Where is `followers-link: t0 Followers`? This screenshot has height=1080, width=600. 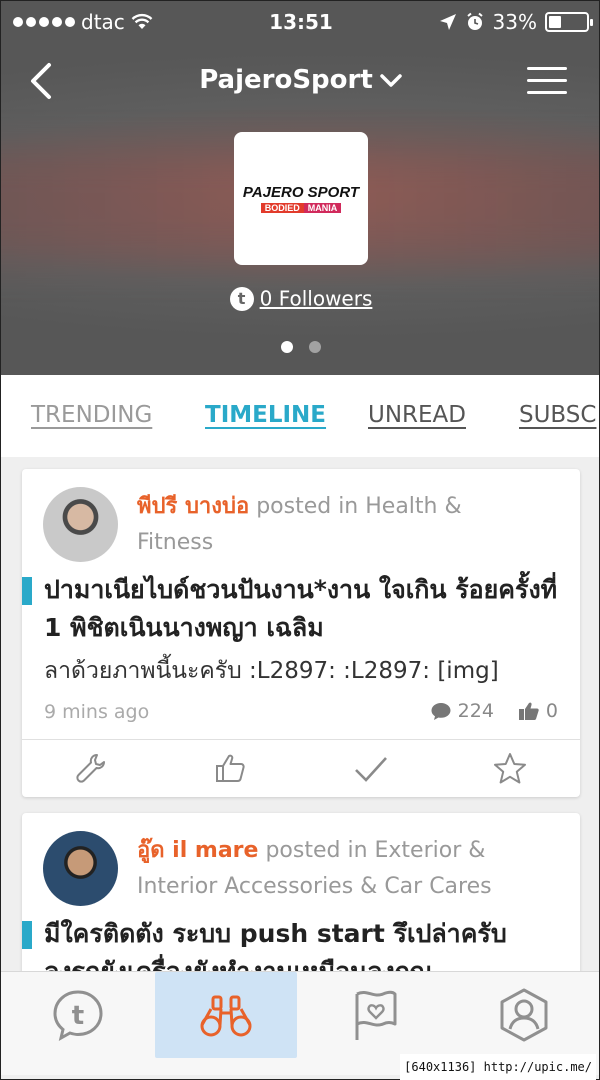 followers-link: t0 Followers is located at coordinates (300, 298).